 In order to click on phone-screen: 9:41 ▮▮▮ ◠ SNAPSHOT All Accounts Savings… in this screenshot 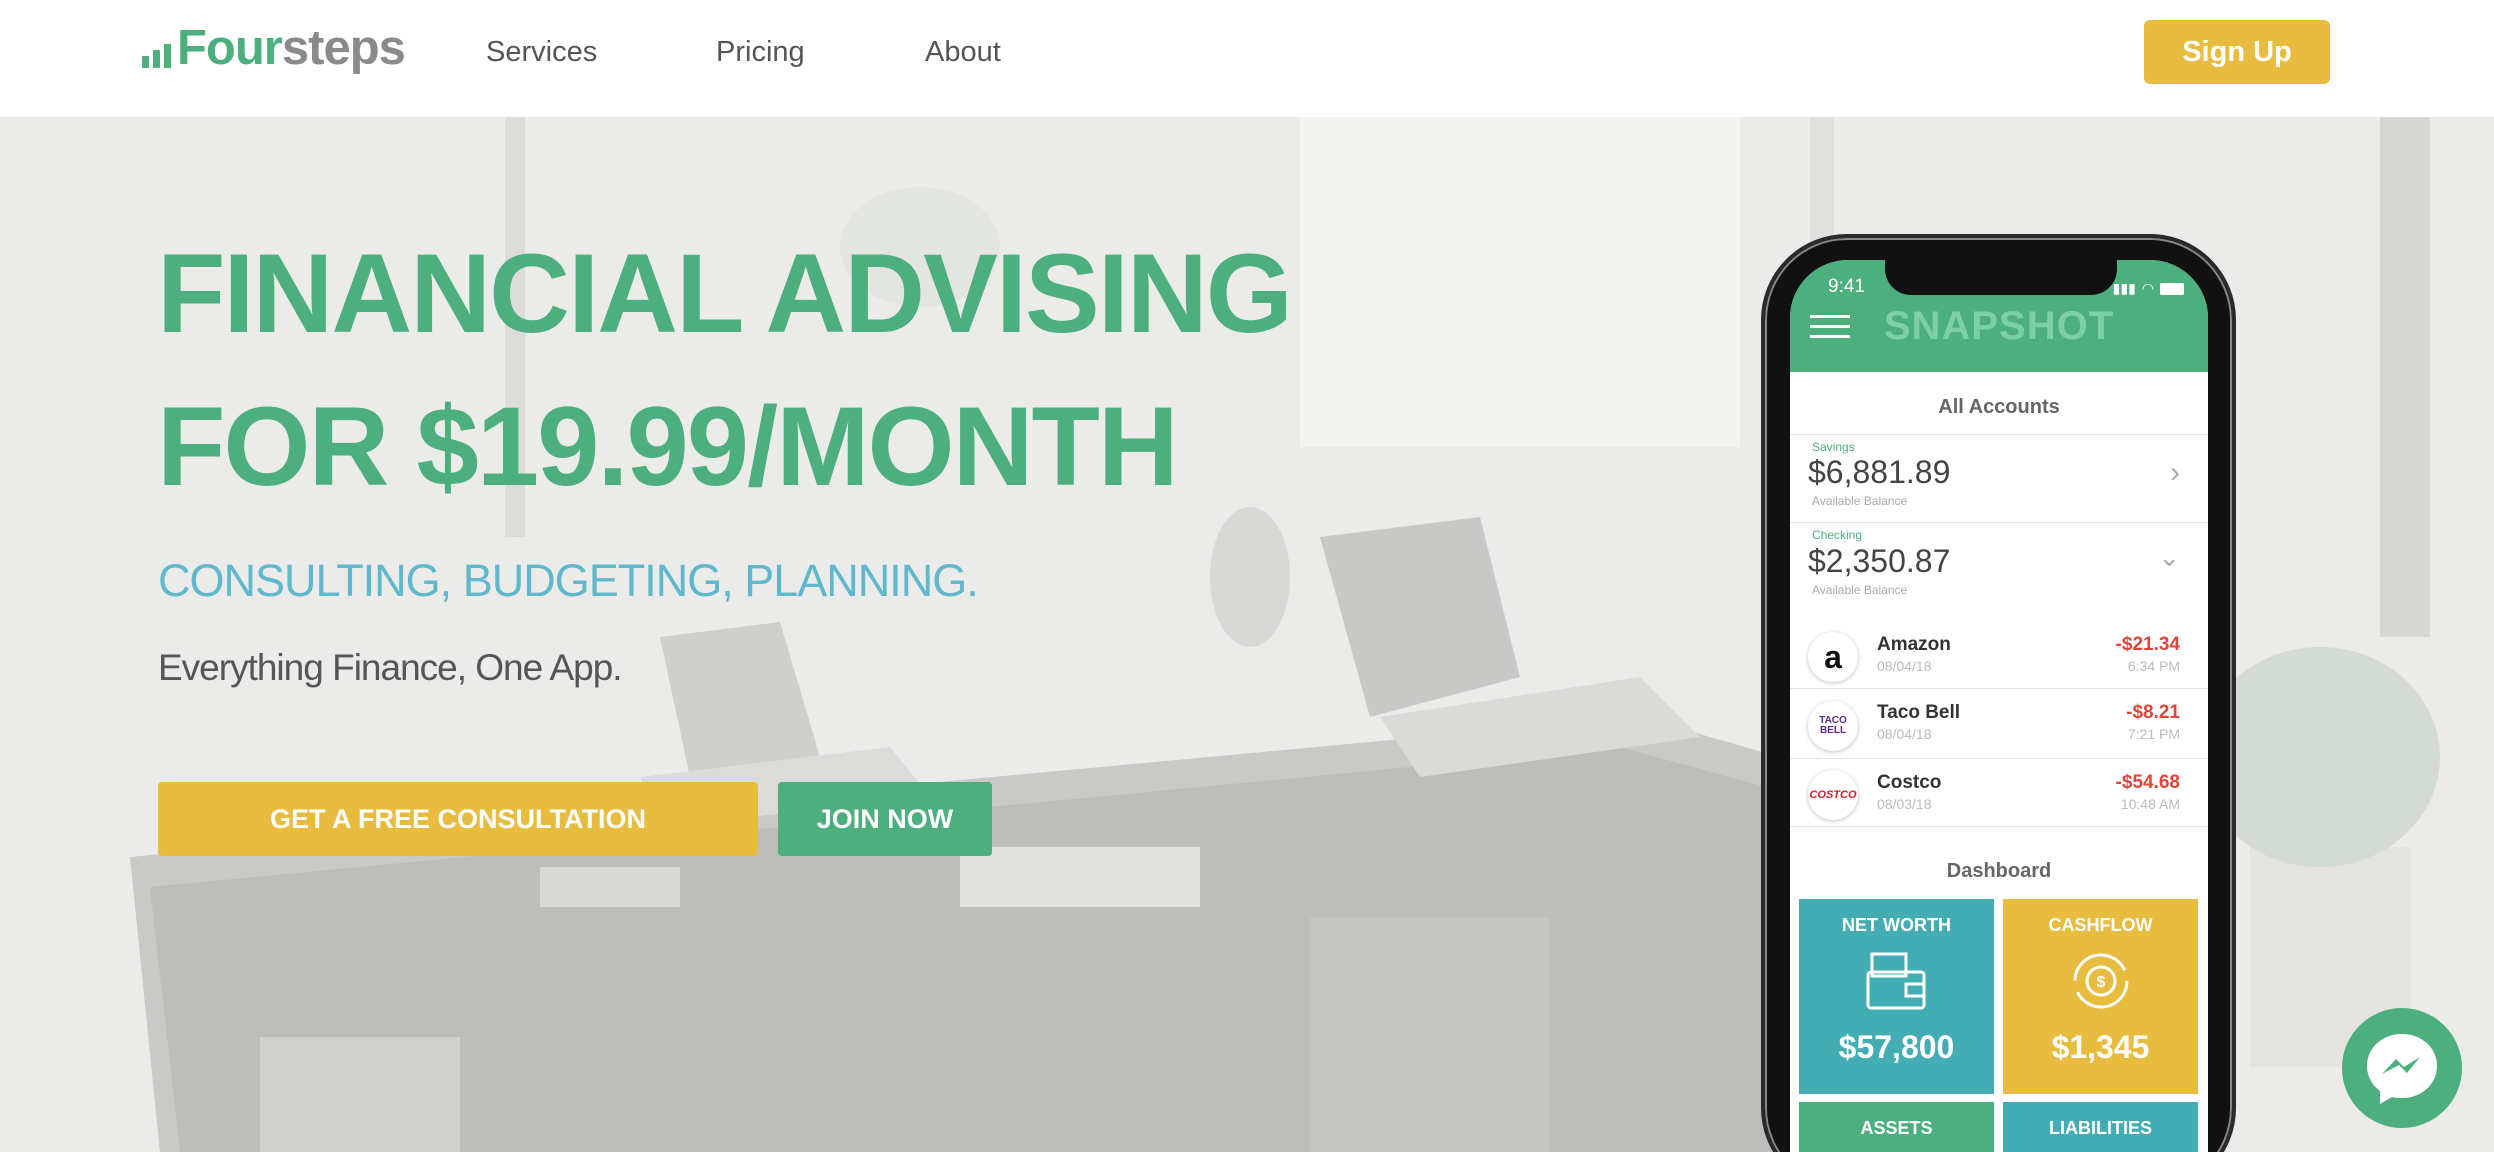, I will do `click(1999, 706)`.